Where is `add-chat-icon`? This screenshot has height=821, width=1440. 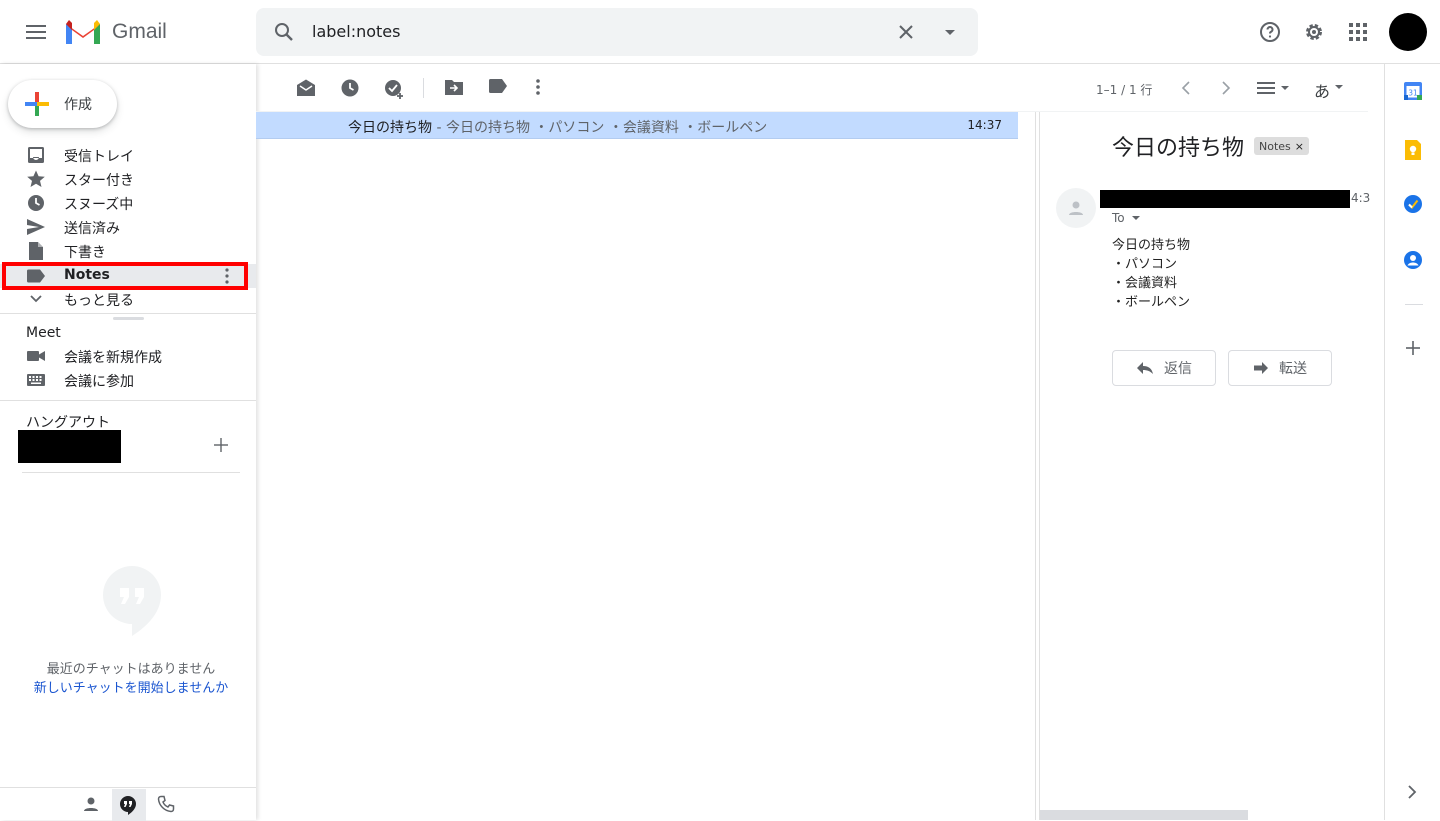
add-chat-icon is located at coordinates (221, 445).